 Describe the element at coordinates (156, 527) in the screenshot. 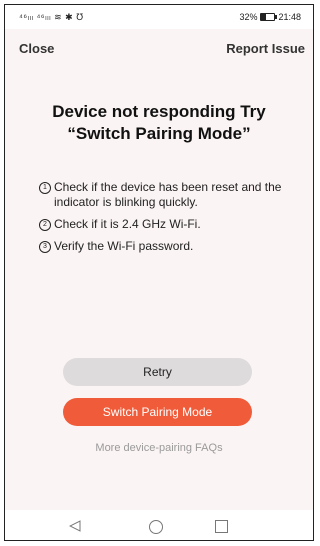

I see `home-circle-icon` at that location.